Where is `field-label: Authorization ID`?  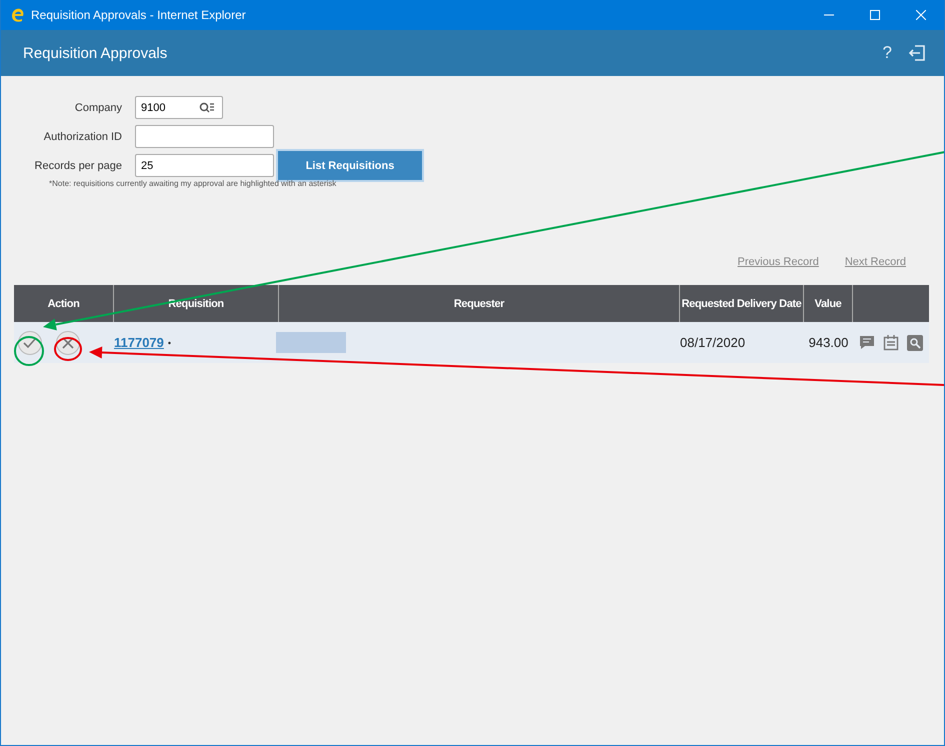
field-label: Authorization ID is located at coordinates (82, 136).